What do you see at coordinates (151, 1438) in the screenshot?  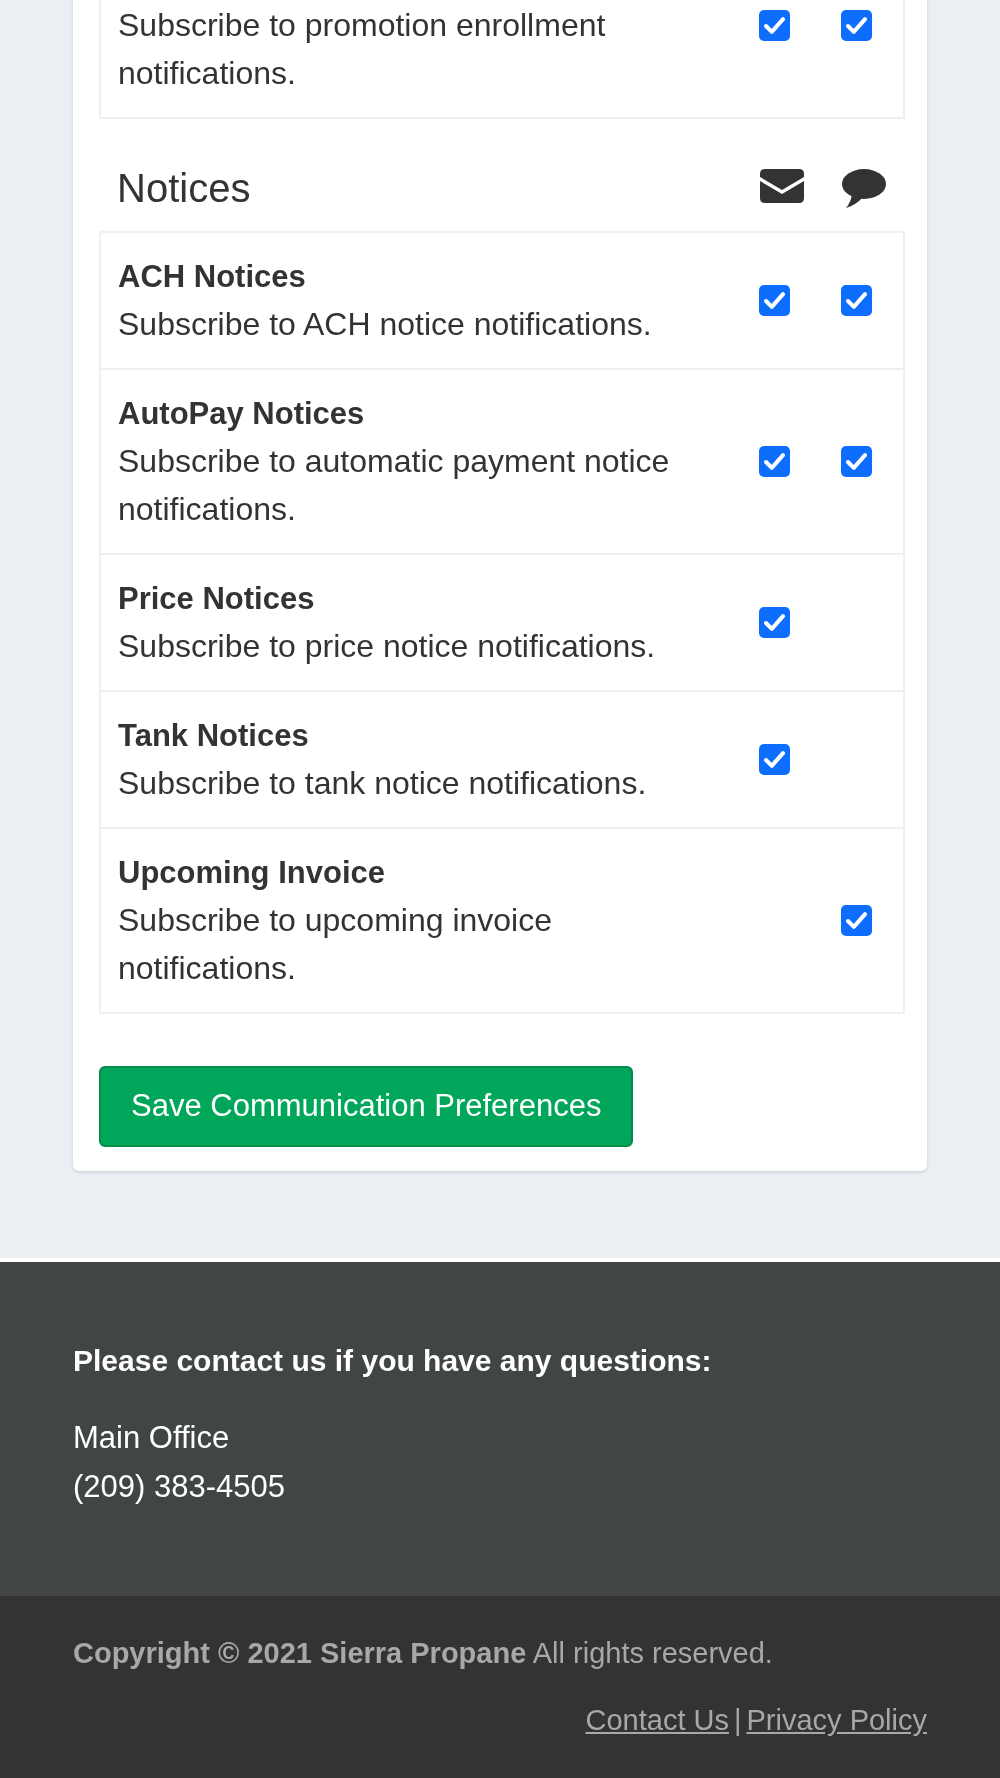 I see `office-name: Main Office` at bounding box center [151, 1438].